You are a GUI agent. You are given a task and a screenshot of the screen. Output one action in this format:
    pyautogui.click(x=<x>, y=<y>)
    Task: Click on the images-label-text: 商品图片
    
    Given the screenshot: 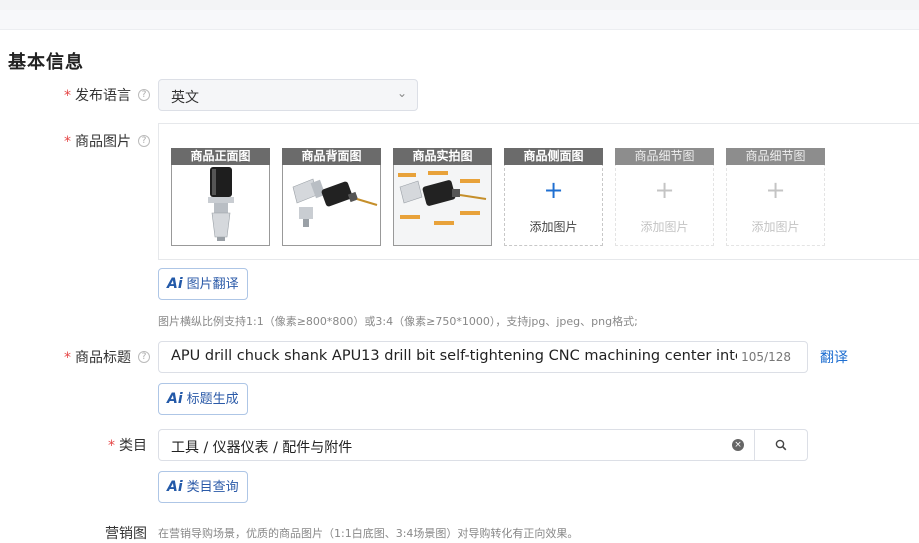 What is the action you would take?
    pyautogui.click(x=103, y=142)
    